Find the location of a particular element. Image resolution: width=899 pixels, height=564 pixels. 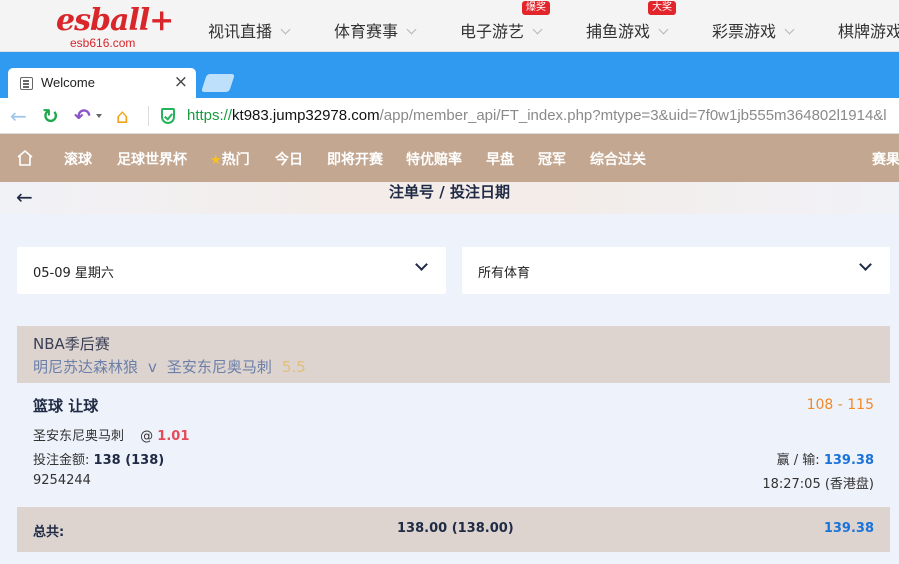

sports-nav-hot: ★热门 is located at coordinates (230, 159).